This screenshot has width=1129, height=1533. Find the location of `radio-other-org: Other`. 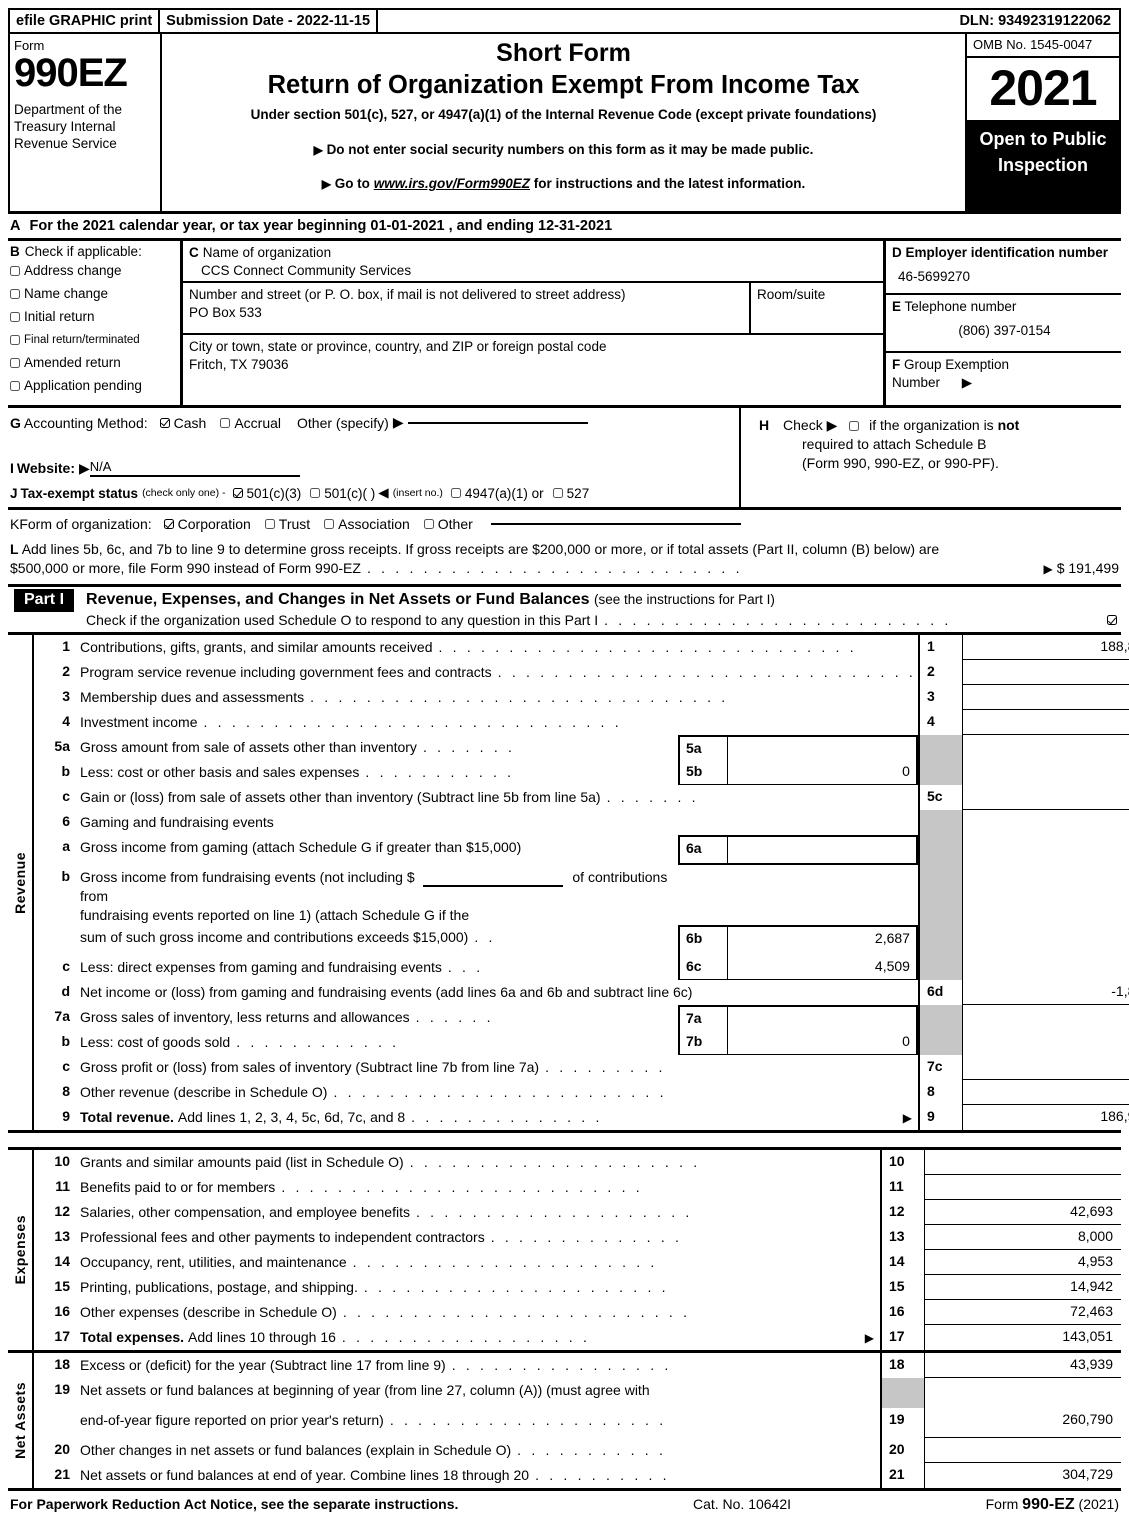

radio-other-org: Other is located at coordinates (448, 524).